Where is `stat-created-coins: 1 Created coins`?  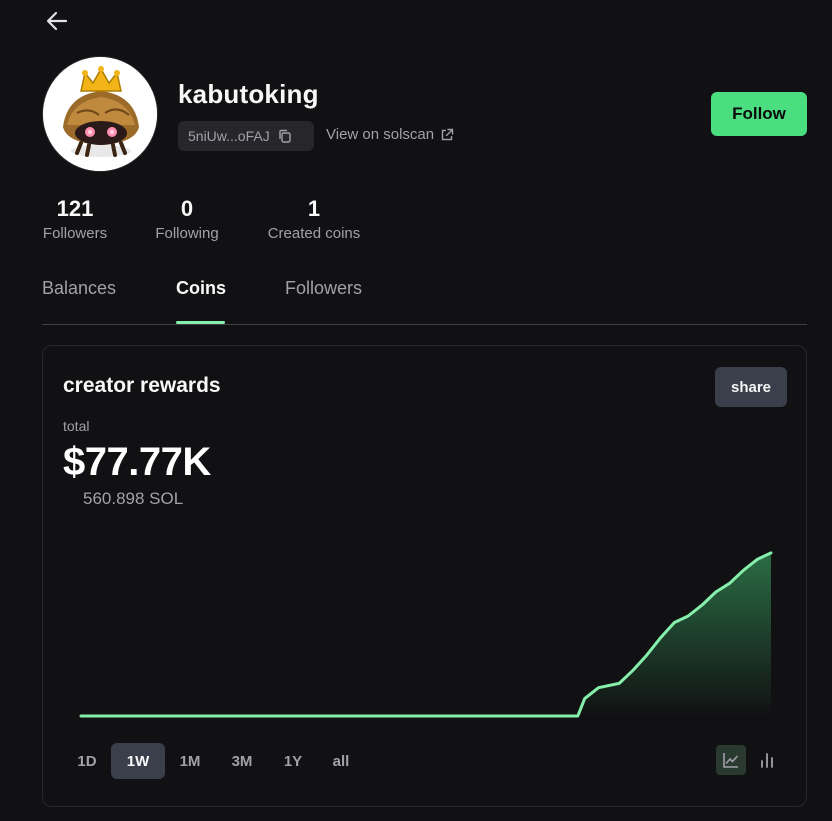 stat-created-coins: 1 Created coins is located at coordinates (314, 220).